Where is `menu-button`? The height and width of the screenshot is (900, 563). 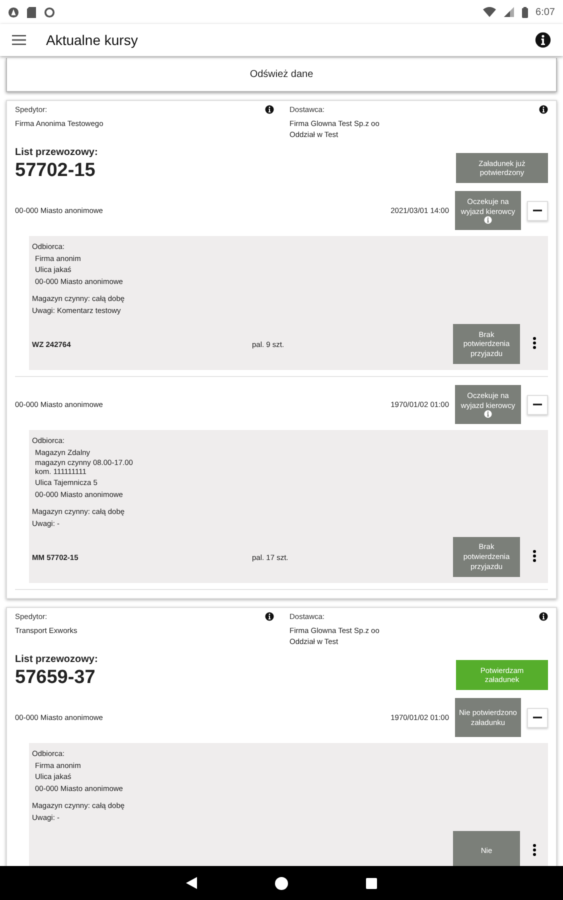 menu-button is located at coordinates (19, 40).